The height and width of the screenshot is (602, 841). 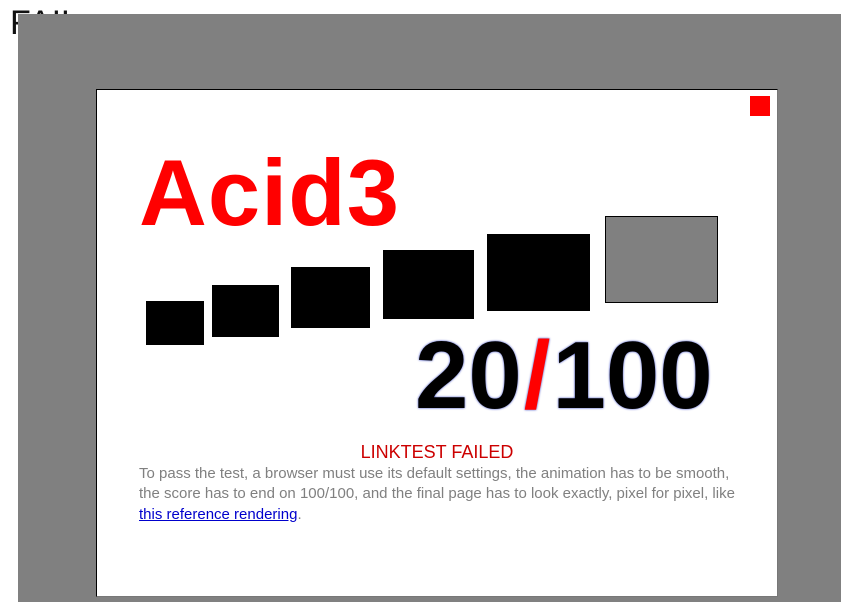 What do you see at coordinates (632, 375) in the screenshot?
I see `score-max: 100` at bounding box center [632, 375].